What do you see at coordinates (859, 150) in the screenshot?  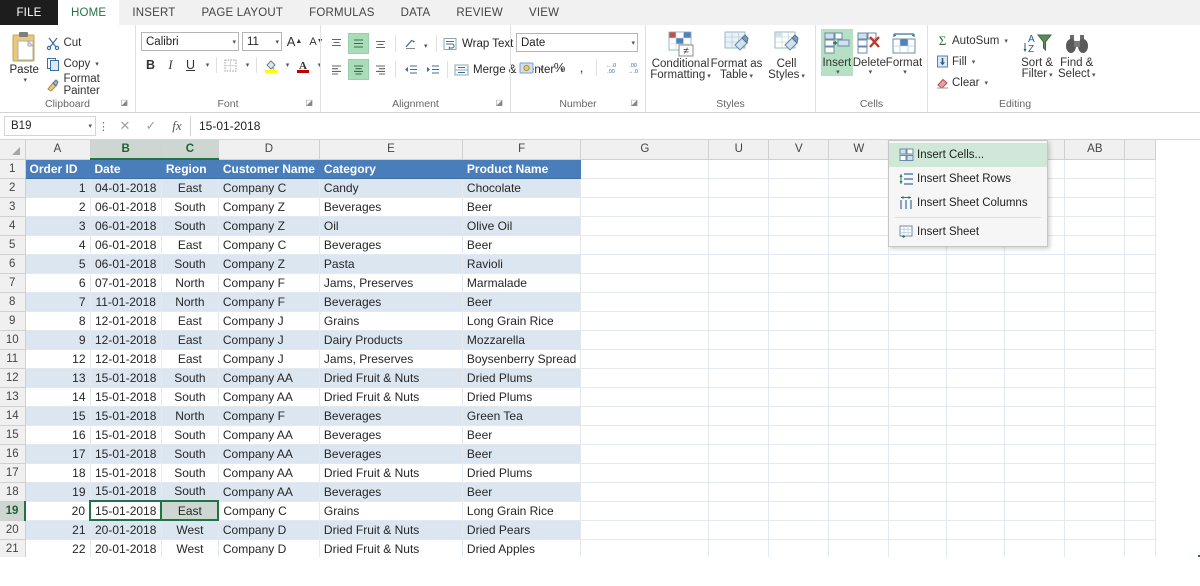 I see `column-header-W: W` at bounding box center [859, 150].